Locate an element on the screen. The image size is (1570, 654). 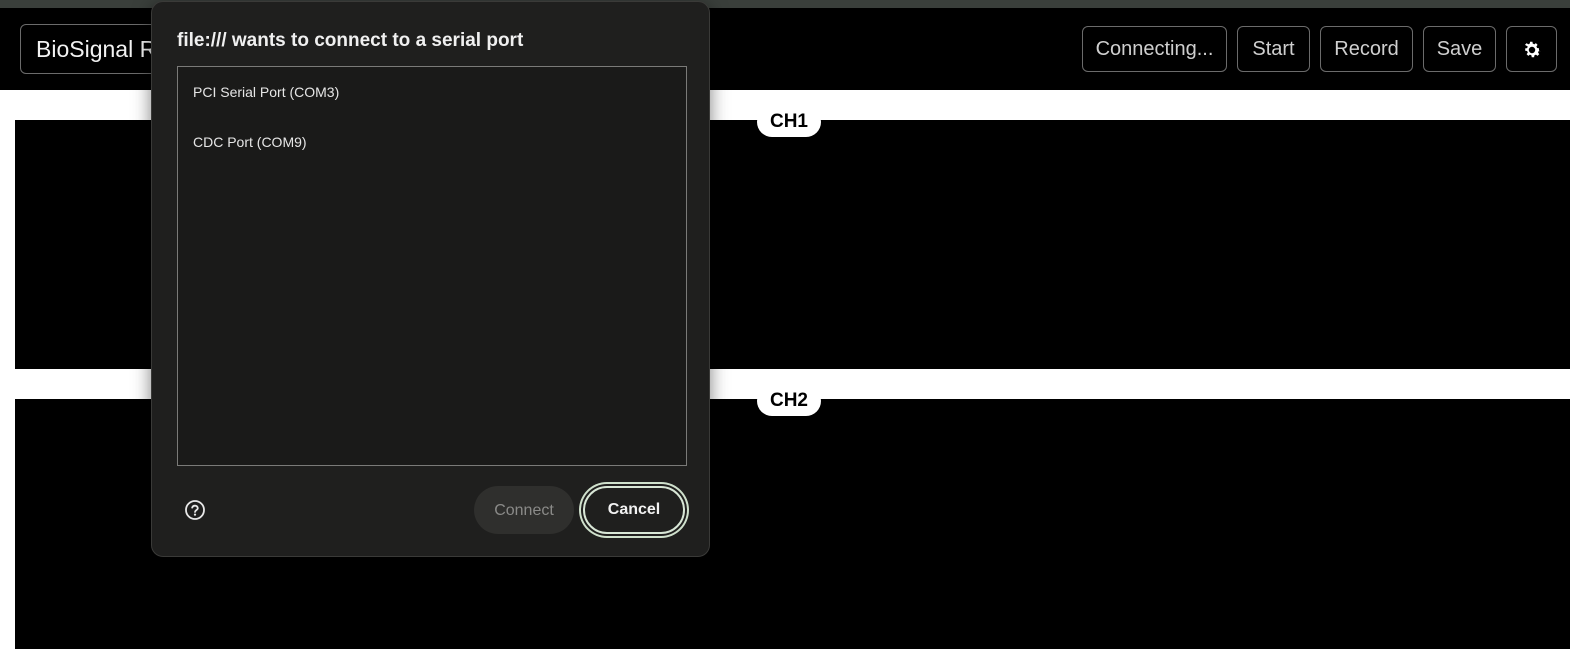
port-item-com3: PCI Serial Port (COM3) is located at coordinates (266, 92).